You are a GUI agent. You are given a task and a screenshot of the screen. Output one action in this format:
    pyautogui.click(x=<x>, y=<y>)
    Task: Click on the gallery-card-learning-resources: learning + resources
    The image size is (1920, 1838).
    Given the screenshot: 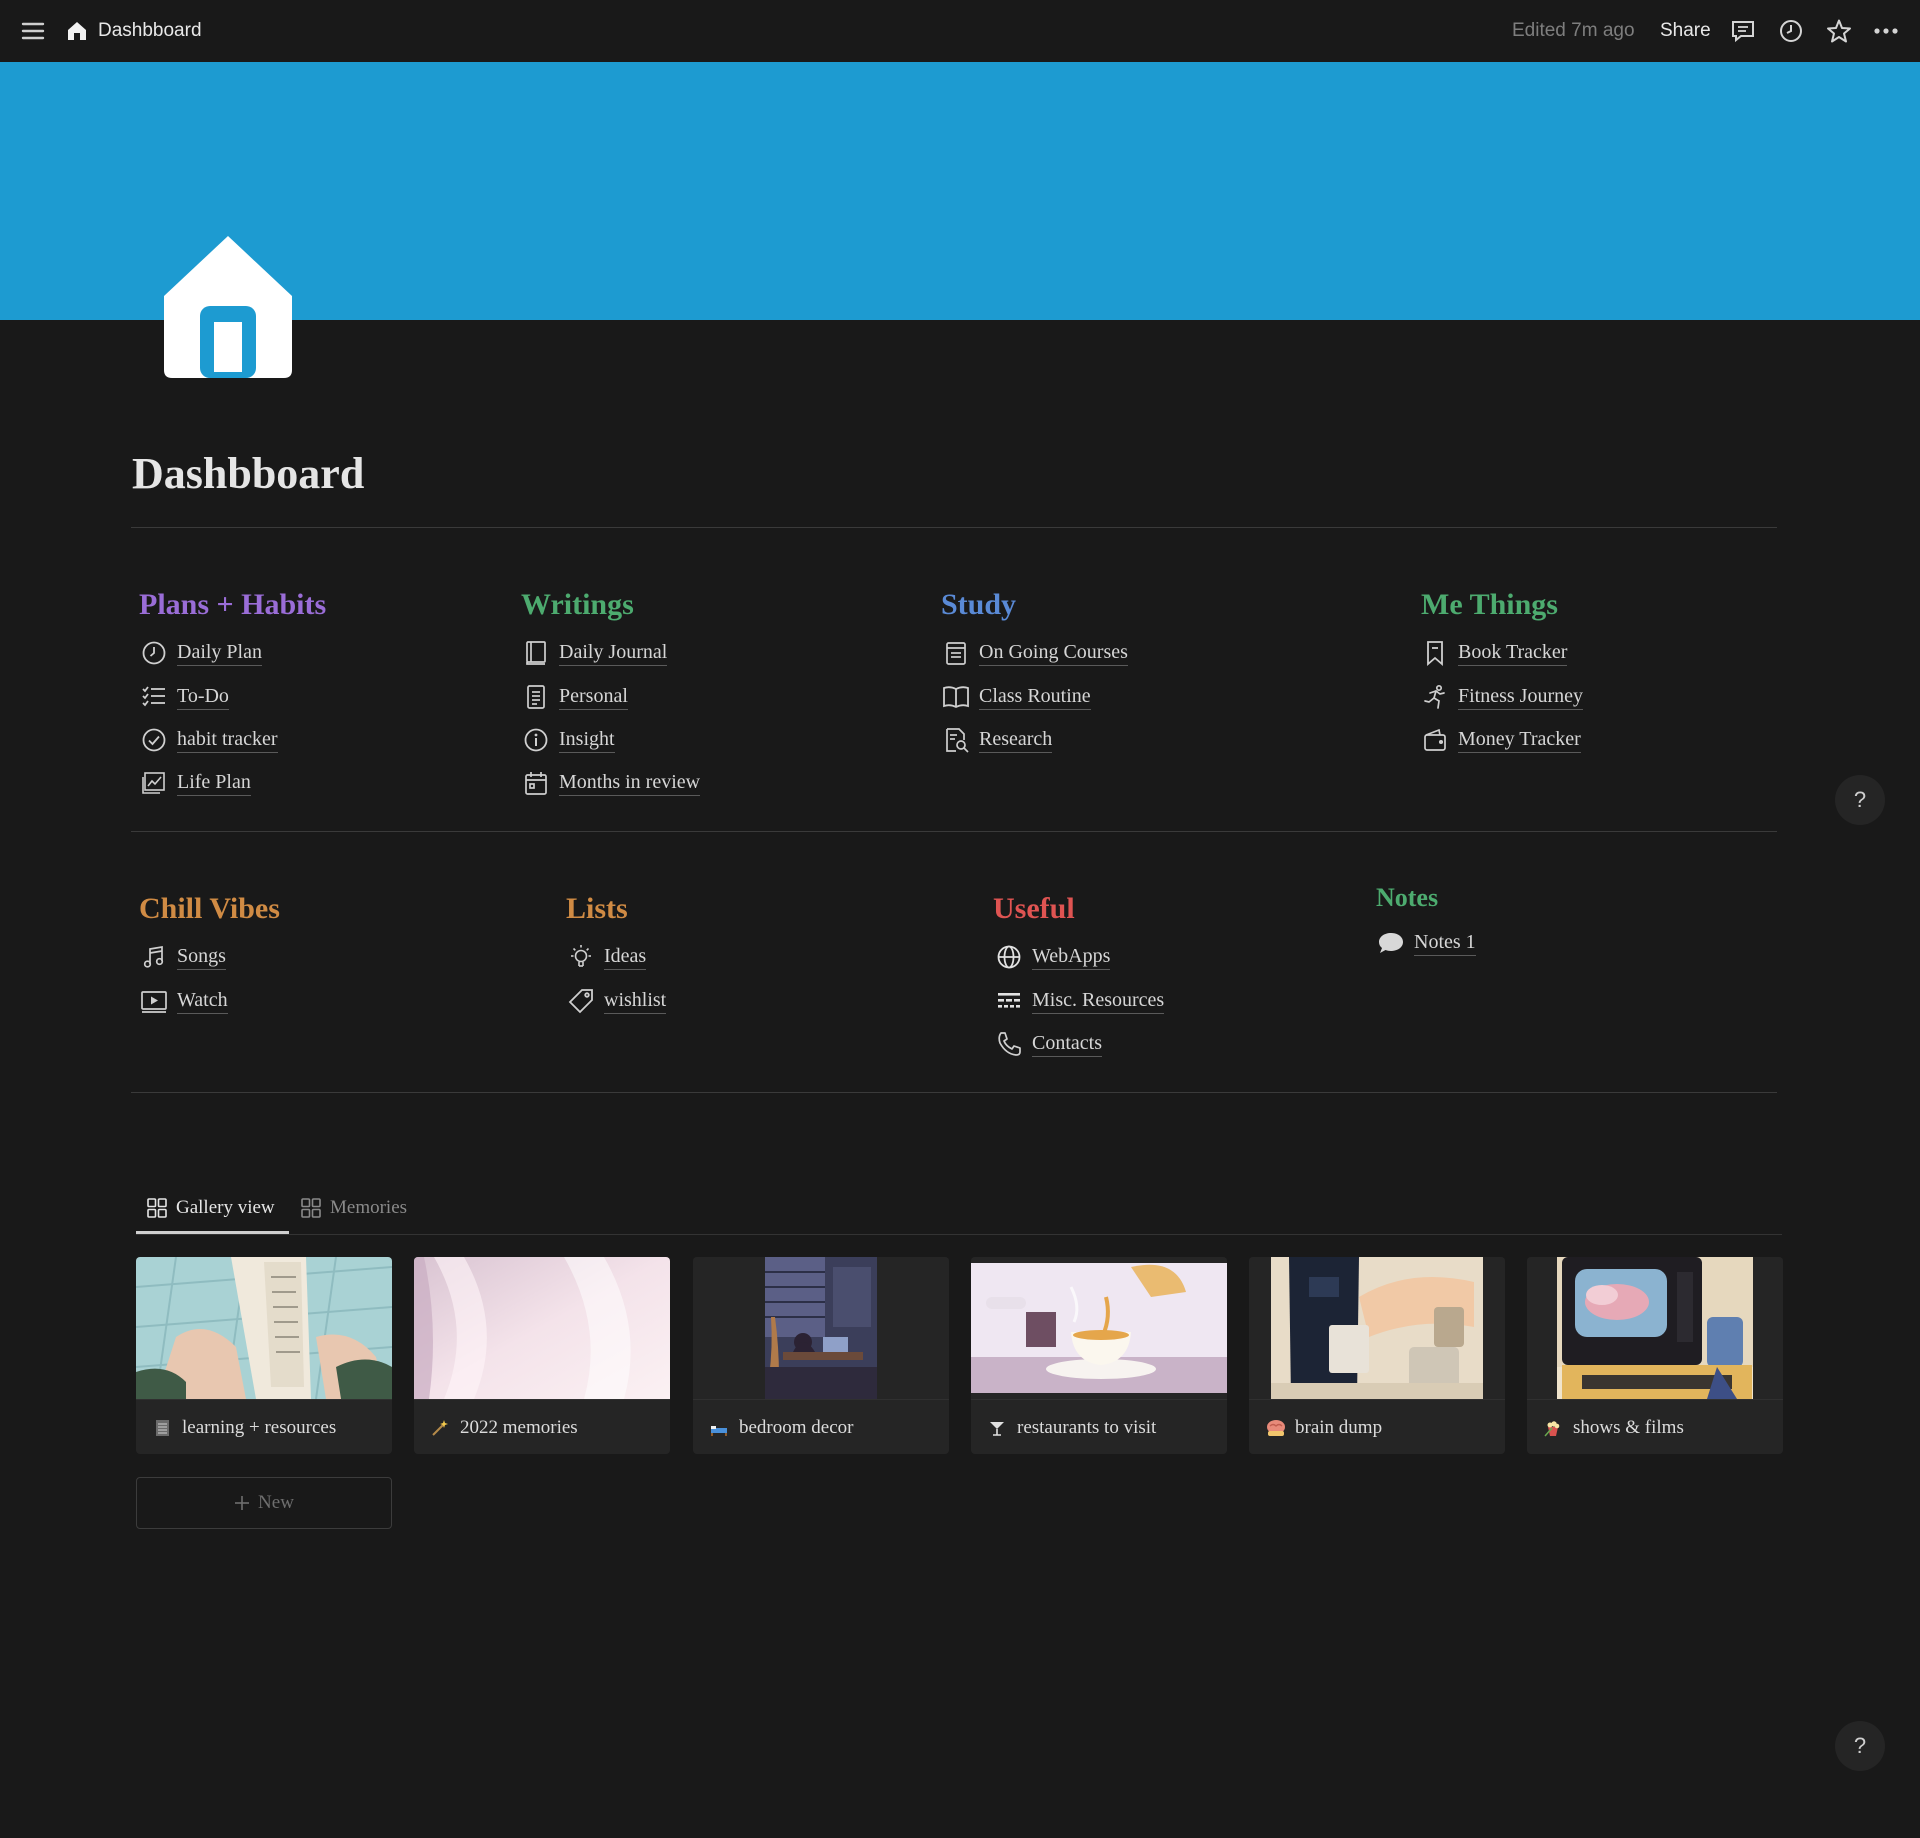 What is the action you would take?
    pyautogui.click(x=264, y=1355)
    